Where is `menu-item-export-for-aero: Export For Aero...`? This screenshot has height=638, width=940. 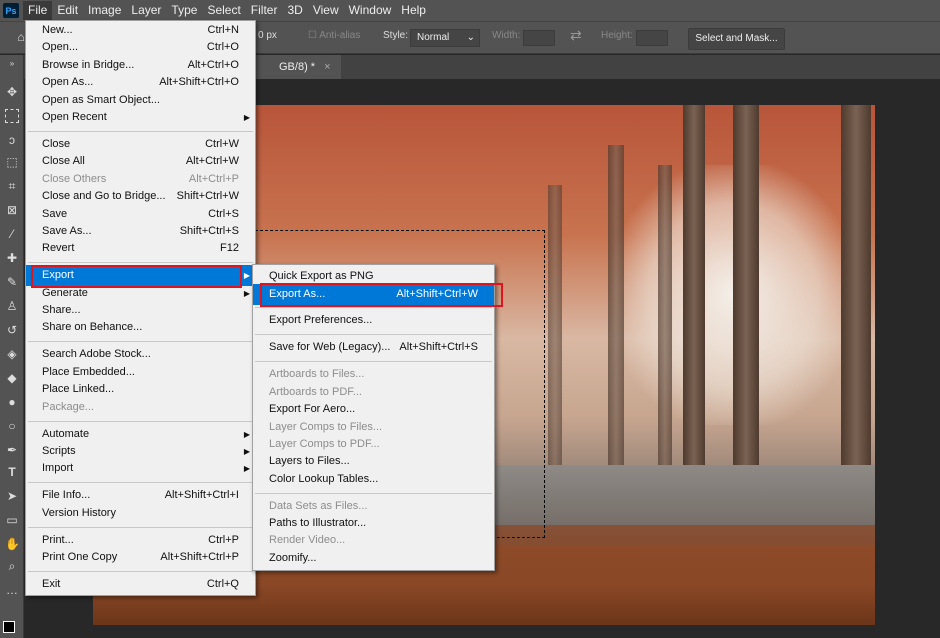 menu-item-export-for-aero: Export For Aero... is located at coordinates (373, 409).